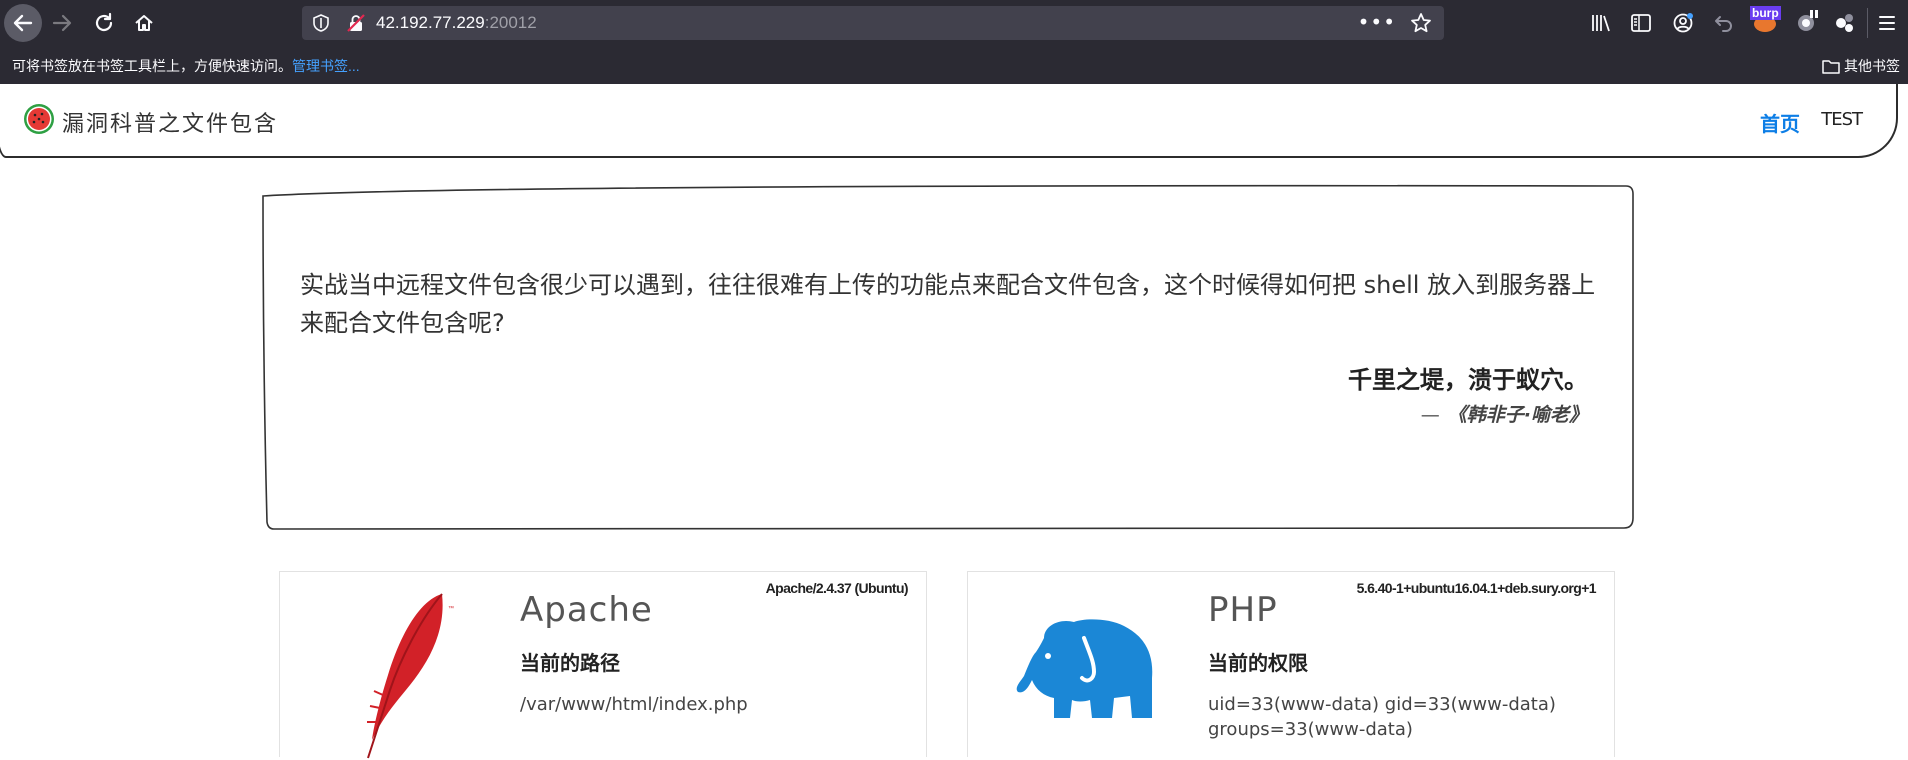  What do you see at coordinates (1258, 663) in the screenshot?
I see `php-permission-label: 当前的权限` at bounding box center [1258, 663].